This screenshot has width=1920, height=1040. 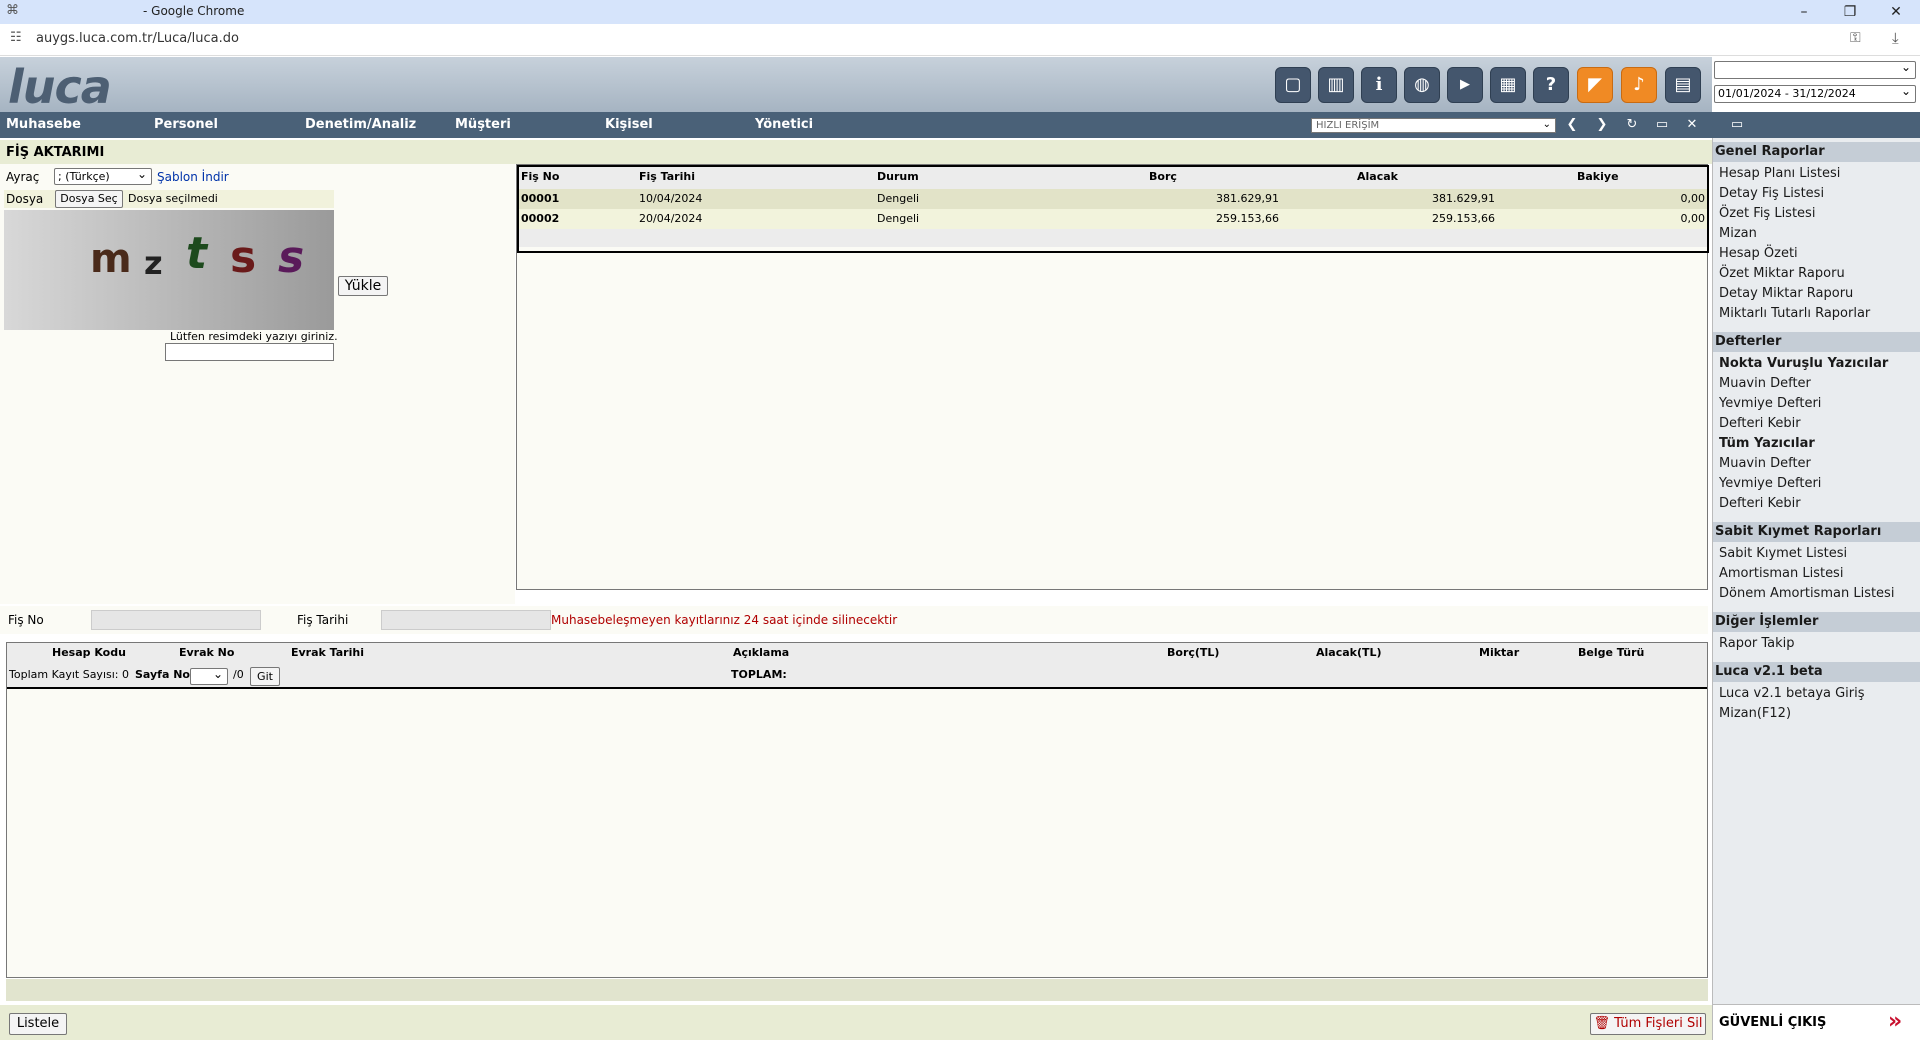 I want to click on trash-icon: 🗑, so click(x=1602, y=1023).